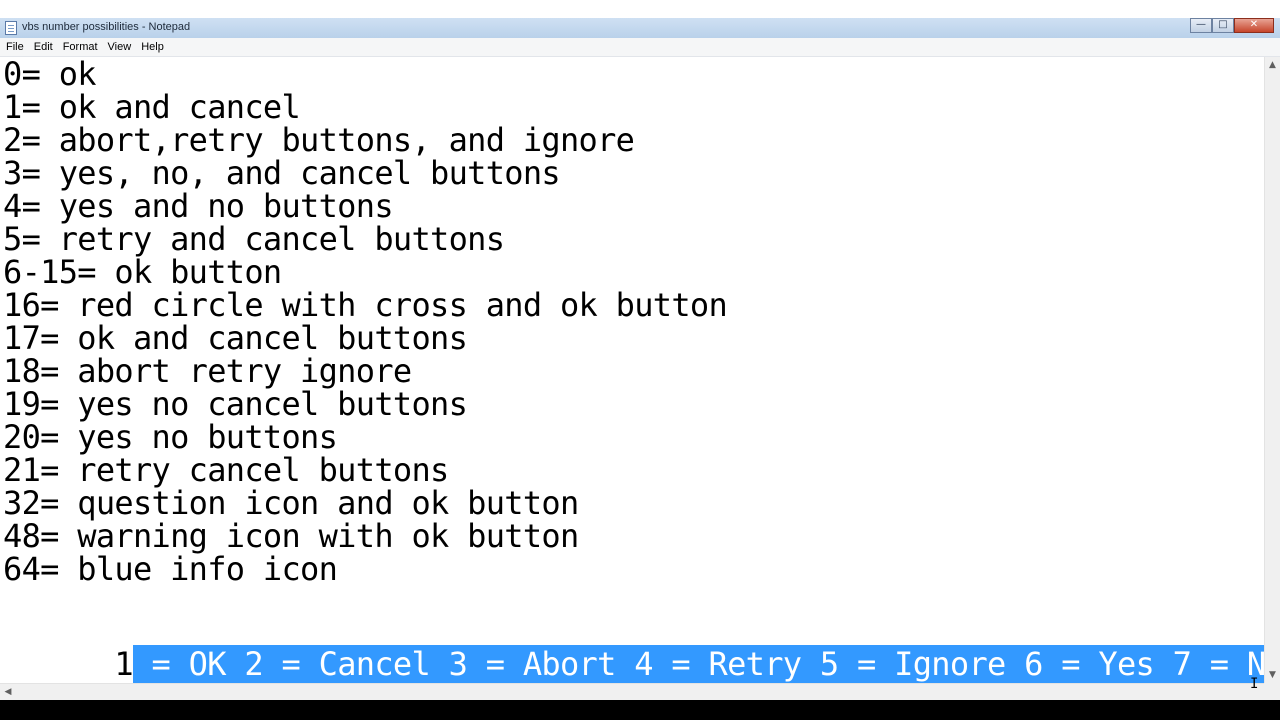  Describe the element at coordinates (170, 569) in the screenshot. I see `text-line: 64= blue info icon` at that location.